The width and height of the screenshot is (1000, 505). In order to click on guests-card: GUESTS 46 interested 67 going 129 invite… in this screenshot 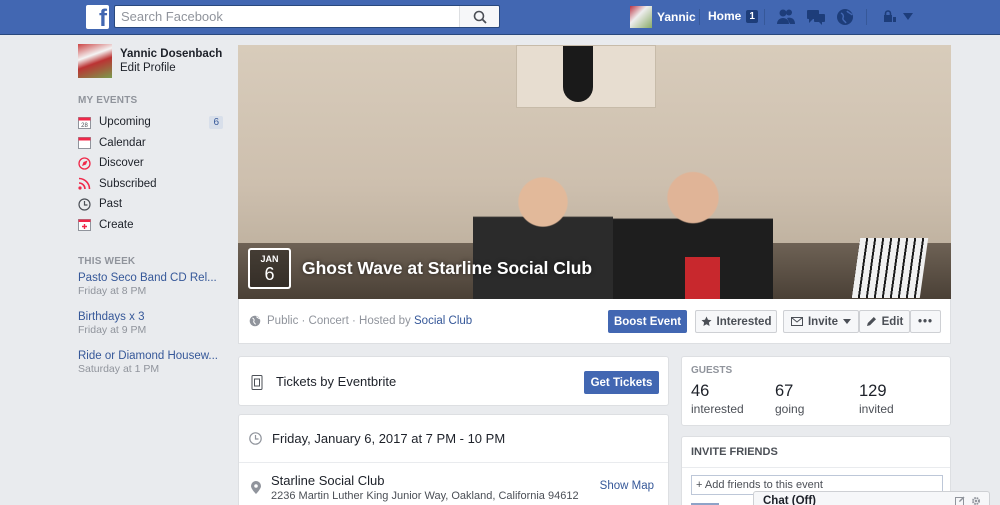, I will do `click(816, 391)`.